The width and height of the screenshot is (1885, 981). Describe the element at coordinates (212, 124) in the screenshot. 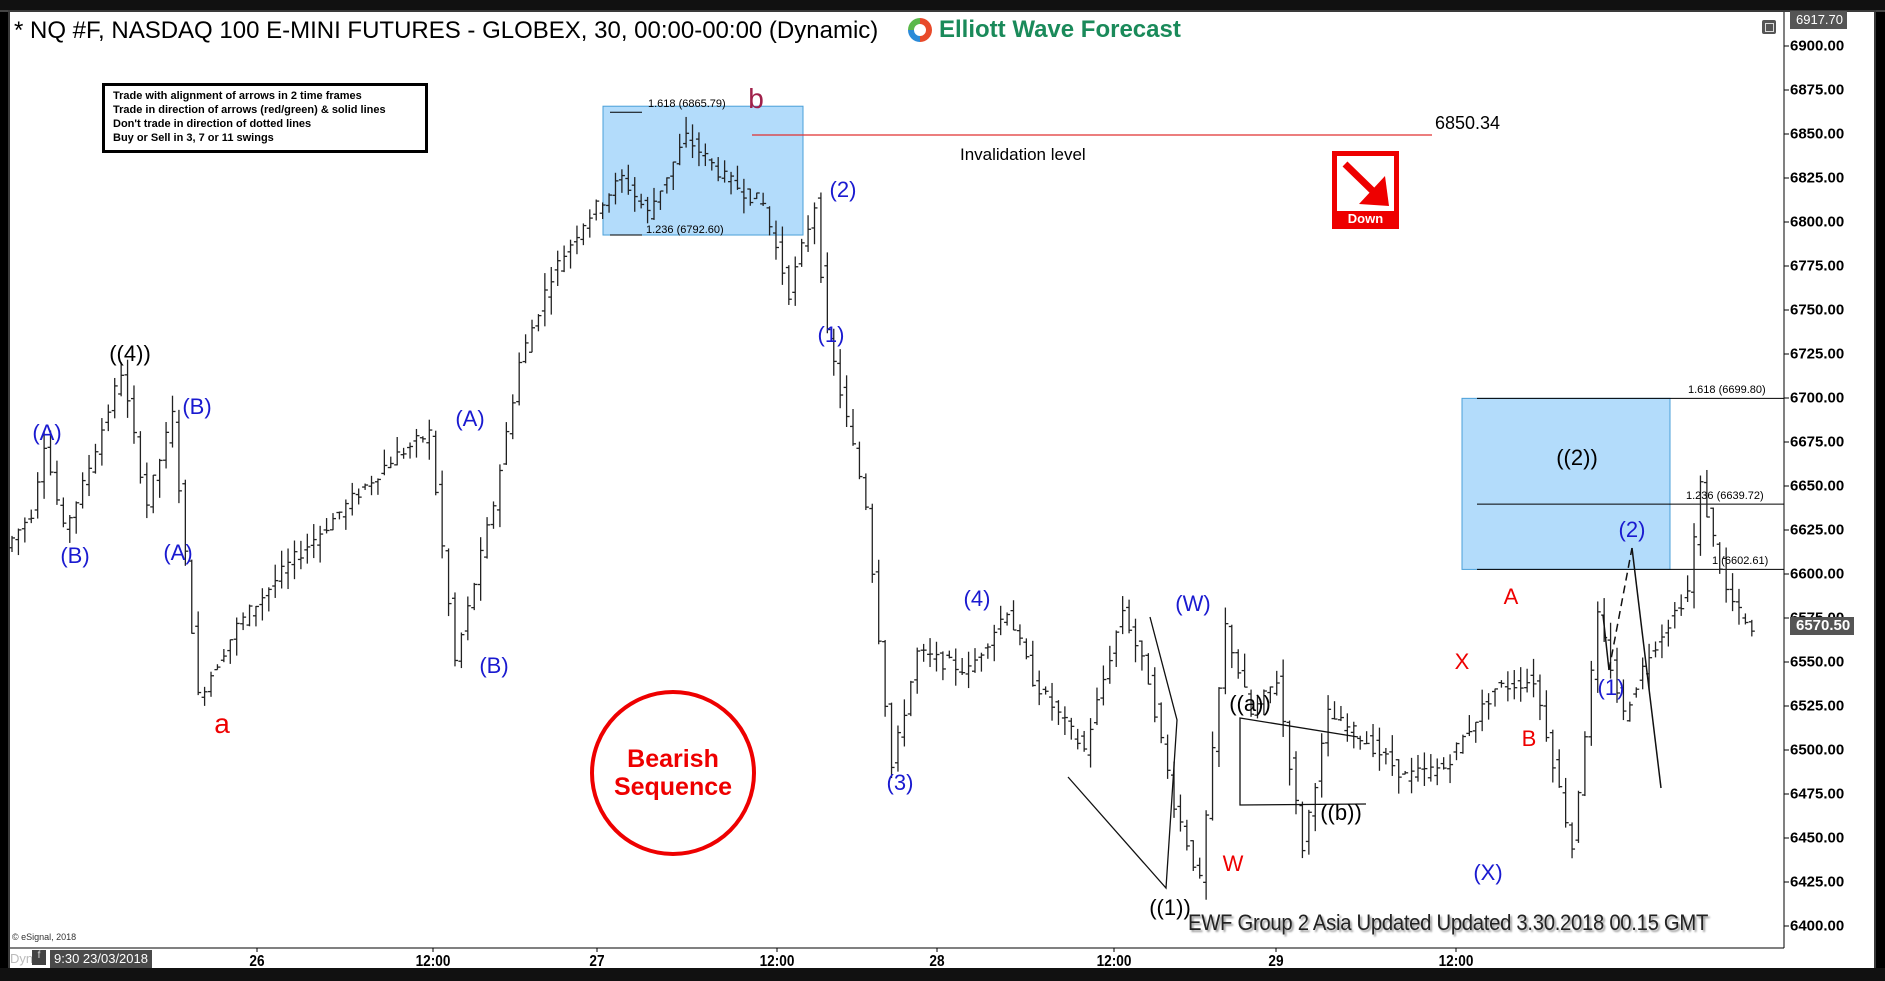

I see `rule-line: Don't trade in direction of dotted lines` at that location.